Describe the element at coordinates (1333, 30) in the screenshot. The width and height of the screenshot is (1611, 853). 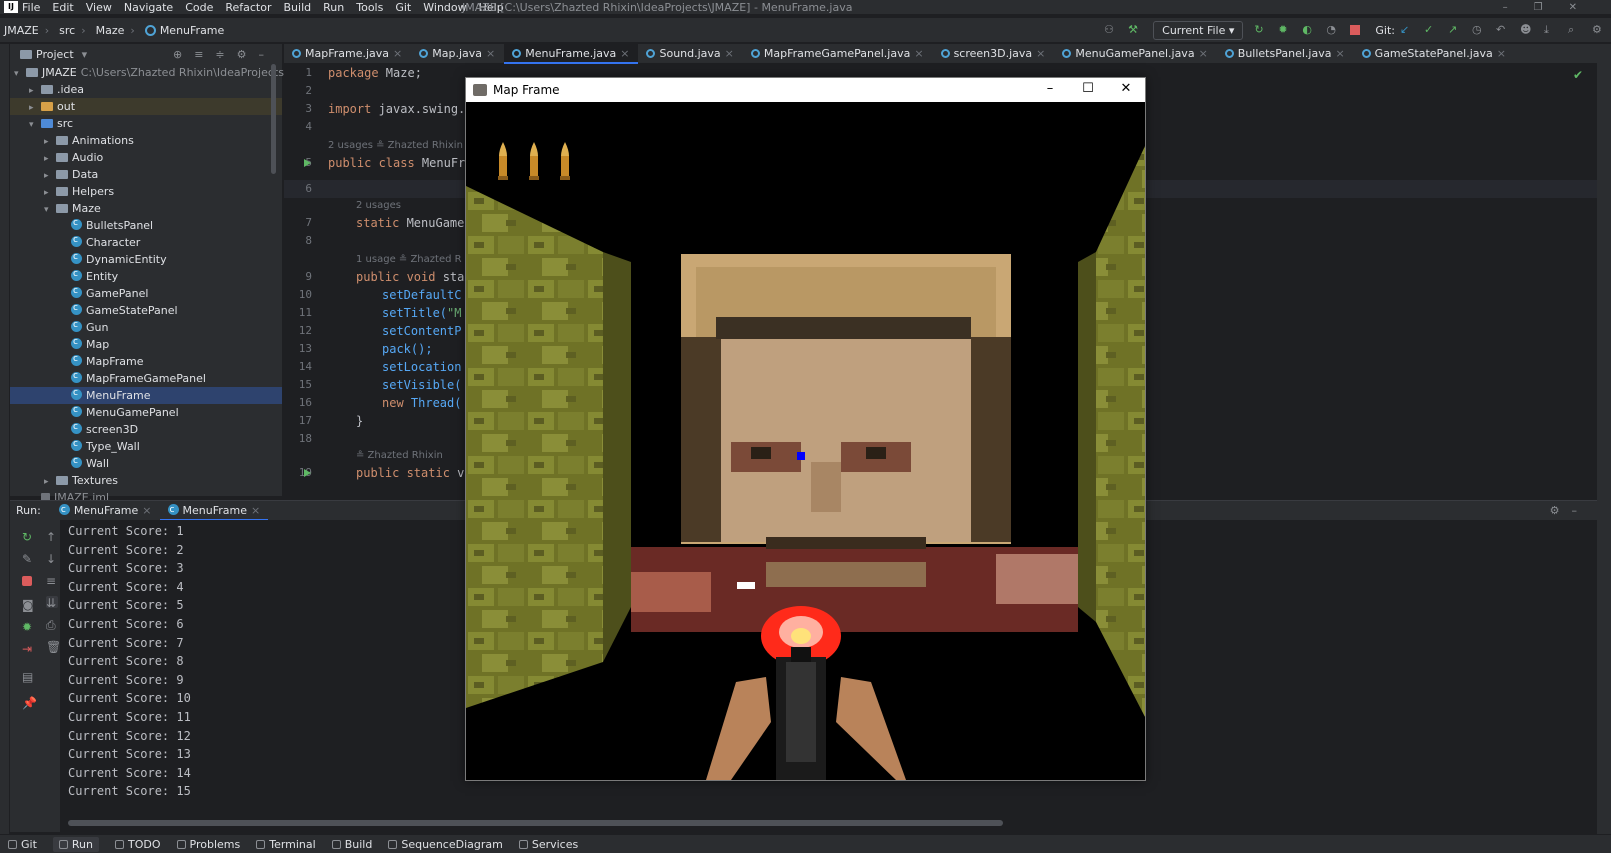
I see `profile-icon: ◔` at that location.